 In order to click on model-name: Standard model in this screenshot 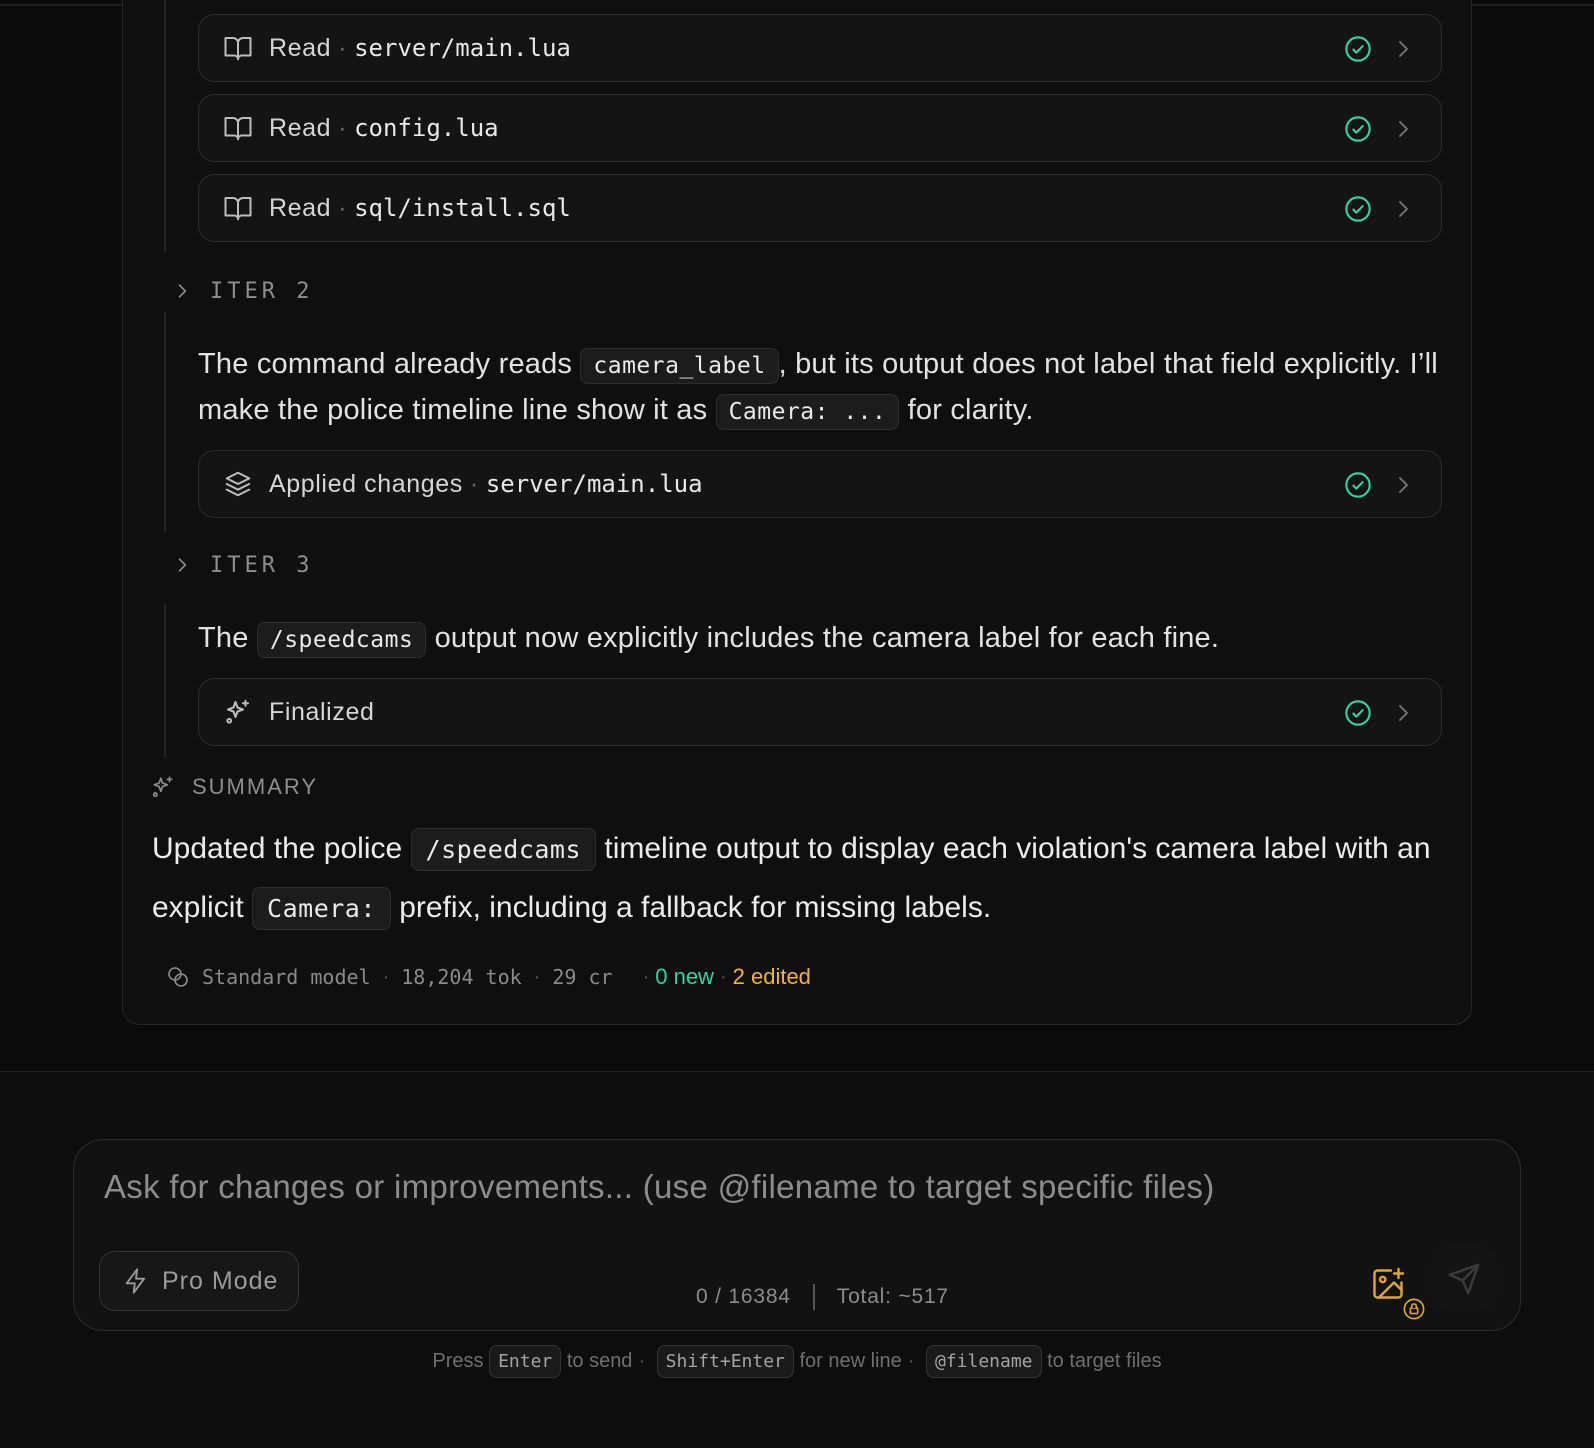, I will do `click(286, 977)`.